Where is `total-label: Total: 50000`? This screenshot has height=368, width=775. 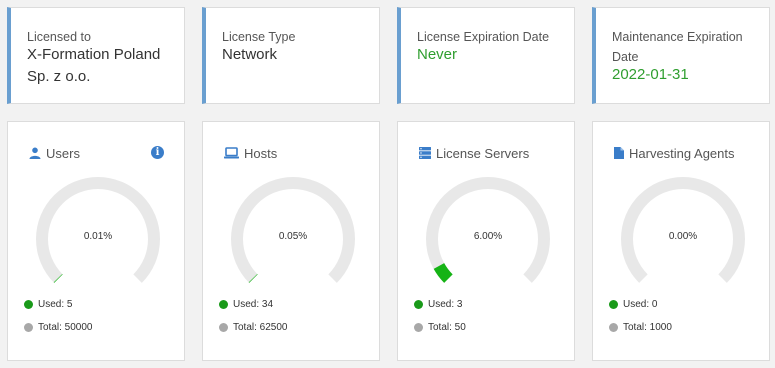 total-label: Total: 50000 is located at coordinates (65, 327).